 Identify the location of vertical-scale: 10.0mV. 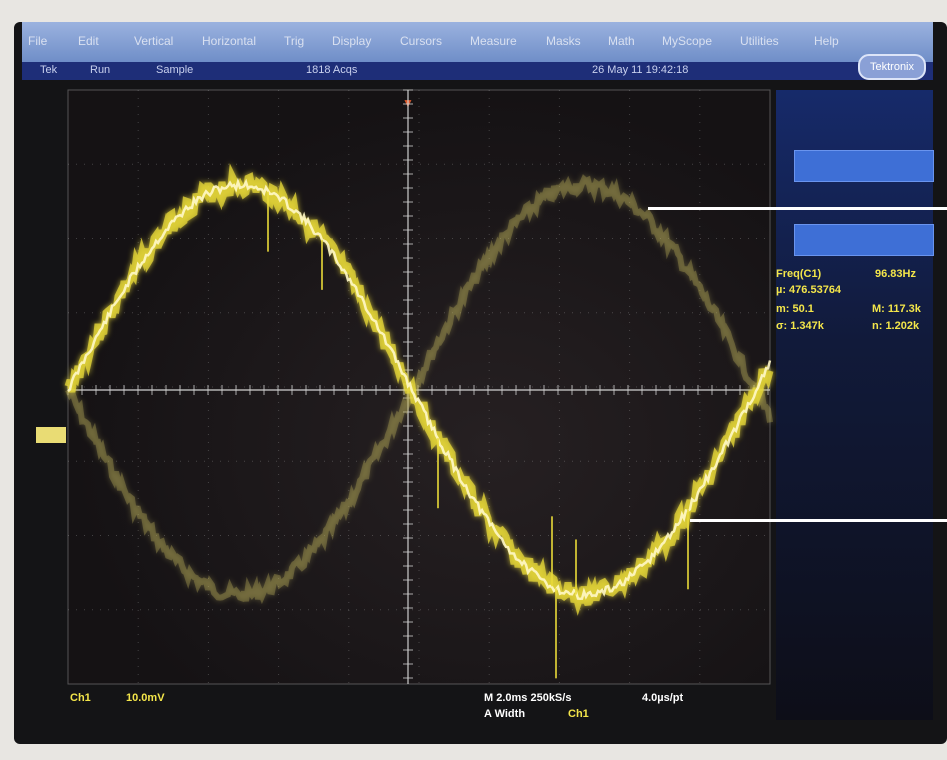
(145, 698).